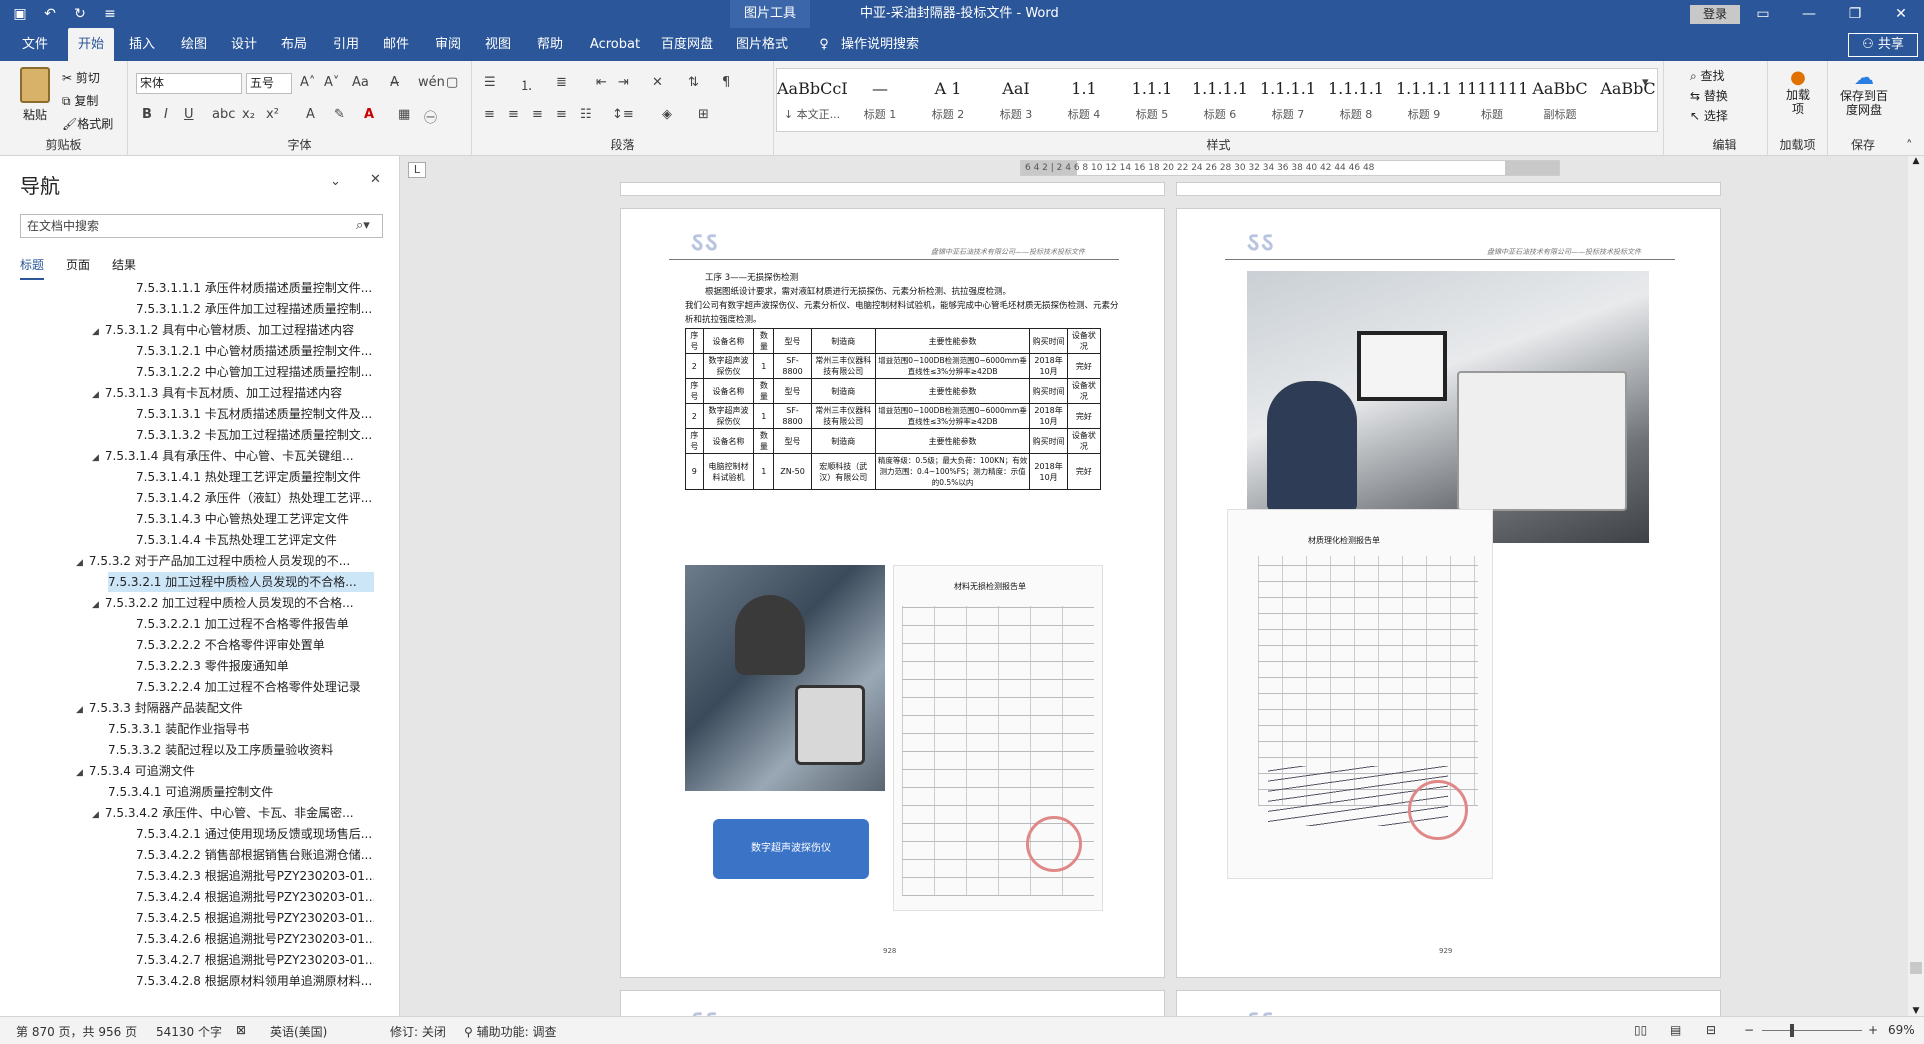 Image resolution: width=1924 pixels, height=1044 pixels. What do you see at coordinates (510, 1031) in the screenshot?
I see `accessibility-status: ⚲ 辅助功能: 调查` at bounding box center [510, 1031].